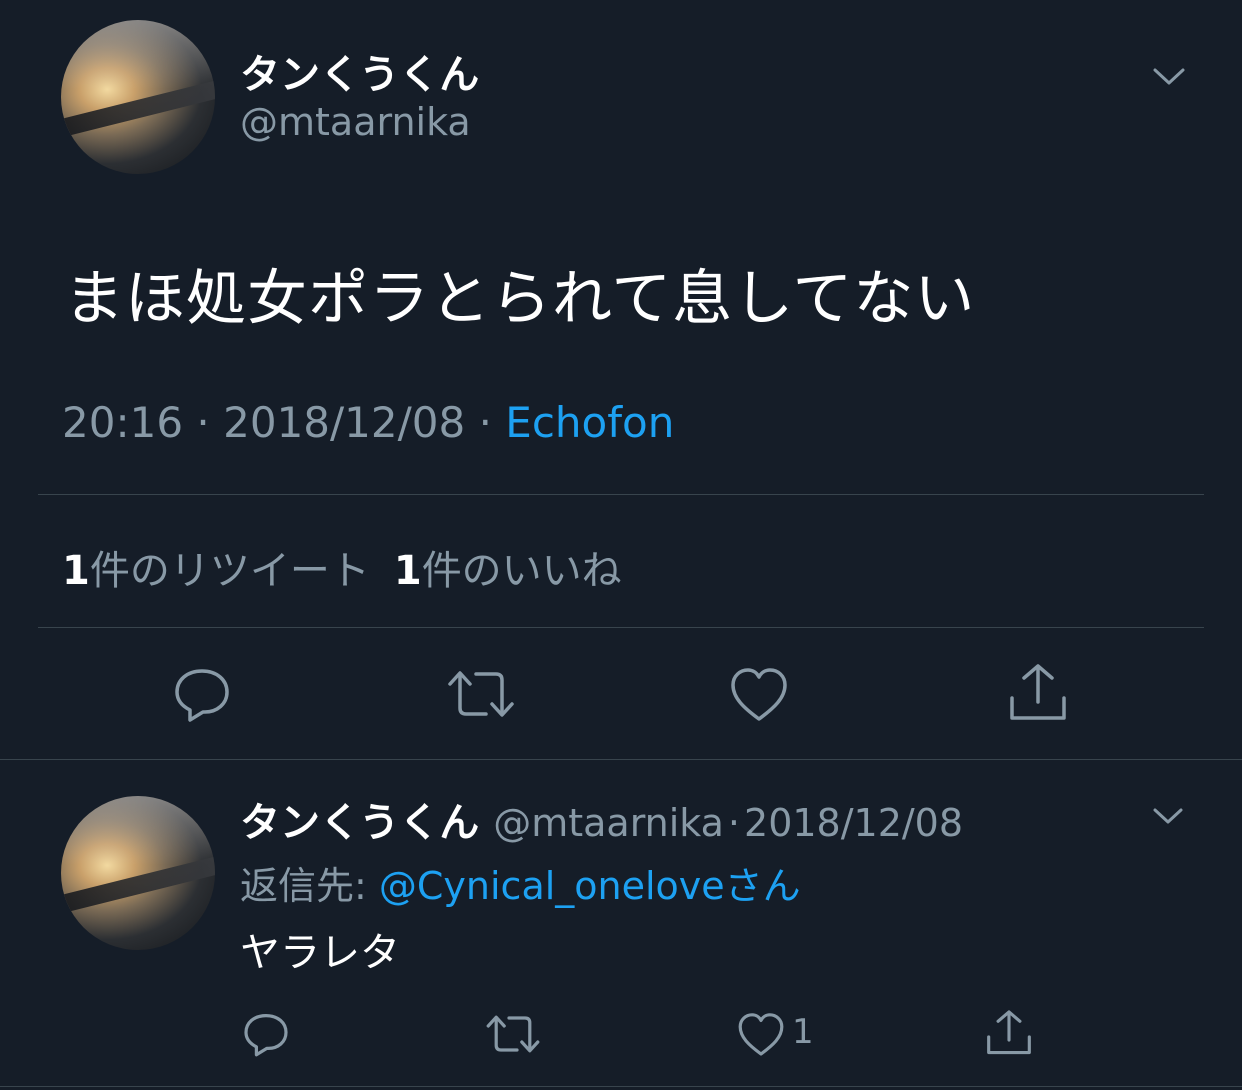 The height and width of the screenshot is (1090, 1242). I want to click on retweet-count: 1, so click(76, 571).